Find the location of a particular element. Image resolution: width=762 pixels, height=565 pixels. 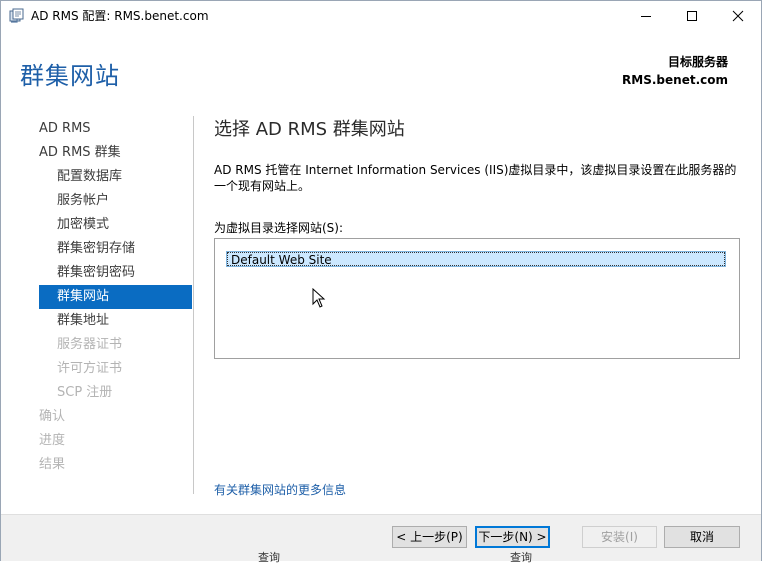

maximize-icon is located at coordinates (692, 15).